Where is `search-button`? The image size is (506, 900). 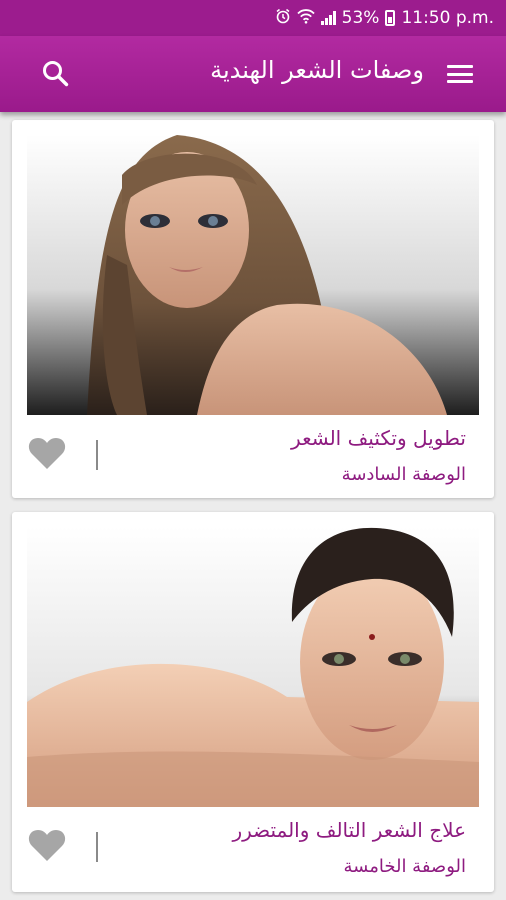
search-button is located at coordinates (55, 75).